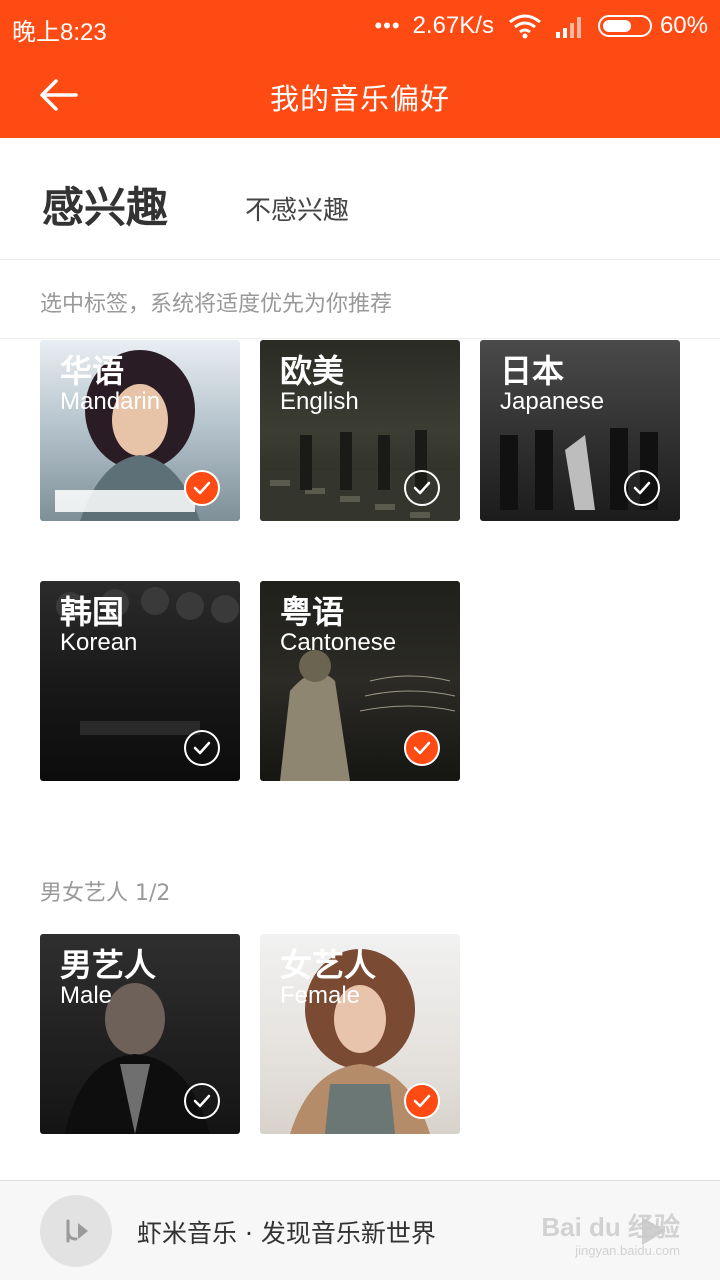 The height and width of the screenshot is (1280, 720). Describe the element at coordinates (59, 32) in the screenshot. I see `status-time: 晚上8:23` at that location.